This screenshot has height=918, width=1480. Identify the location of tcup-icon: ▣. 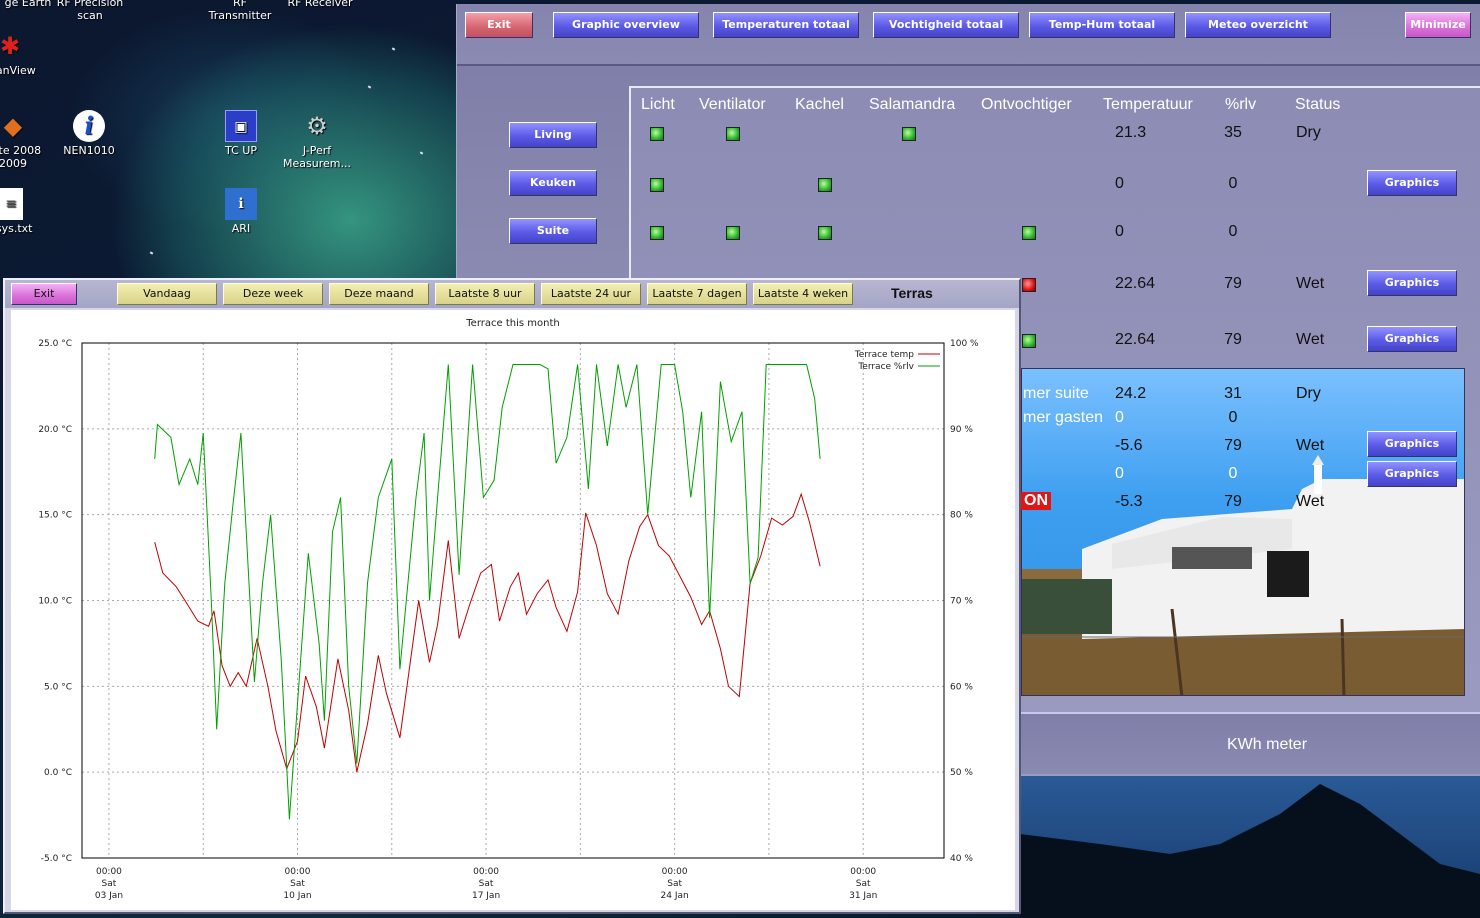
(241, 126).